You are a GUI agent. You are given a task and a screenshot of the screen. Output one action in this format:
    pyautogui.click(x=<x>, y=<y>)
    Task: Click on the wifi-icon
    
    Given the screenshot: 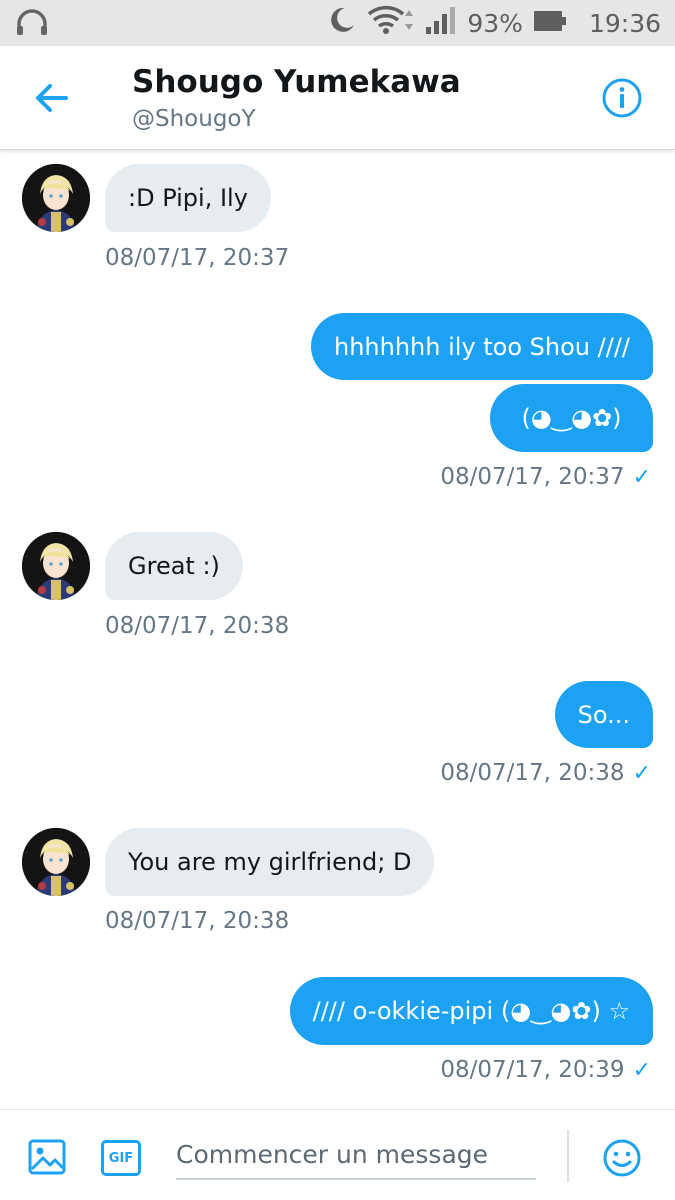 What is the action you would take?
    pyautogui.click(x=391, y=23)
    